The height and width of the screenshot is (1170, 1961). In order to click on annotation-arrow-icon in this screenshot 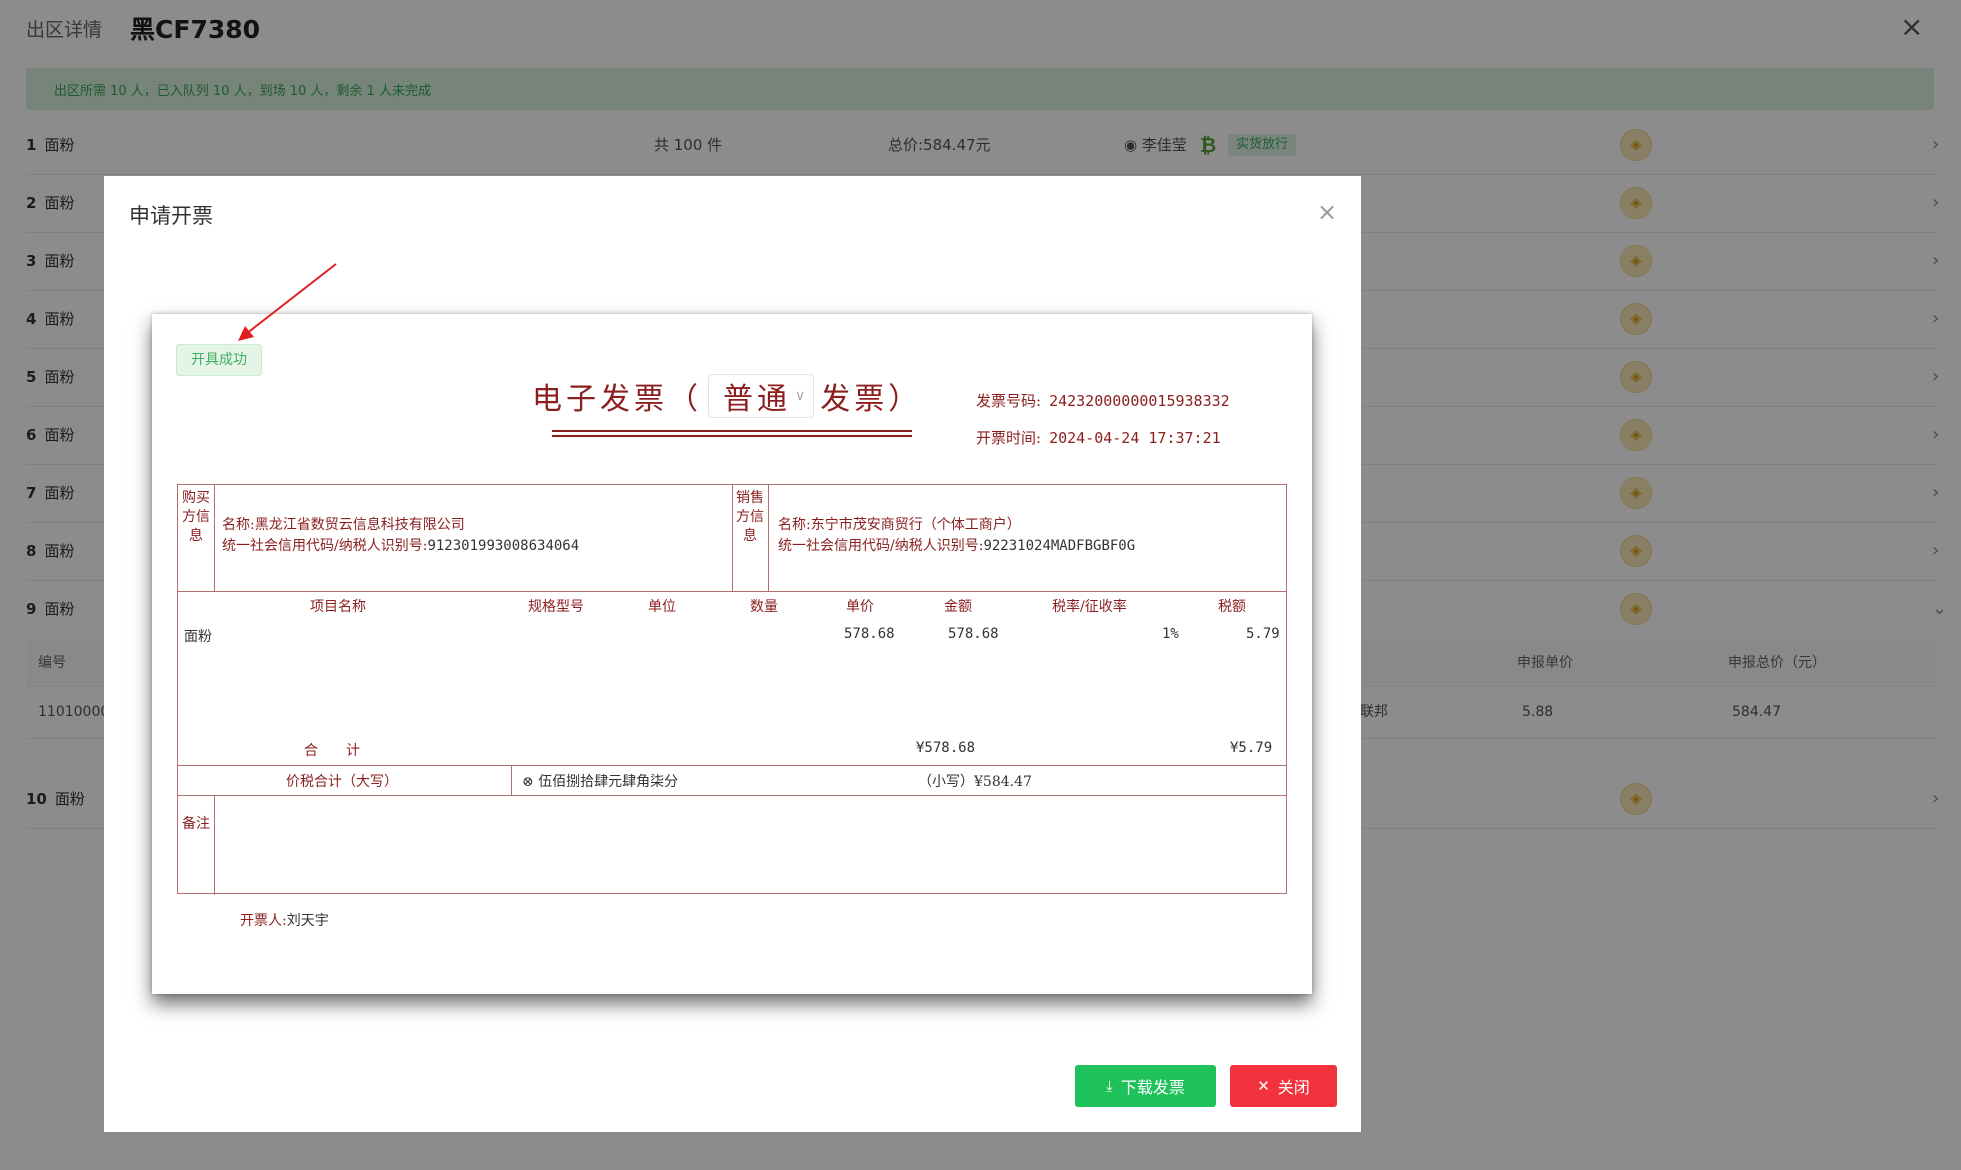, I will do `click(287, 302)`.